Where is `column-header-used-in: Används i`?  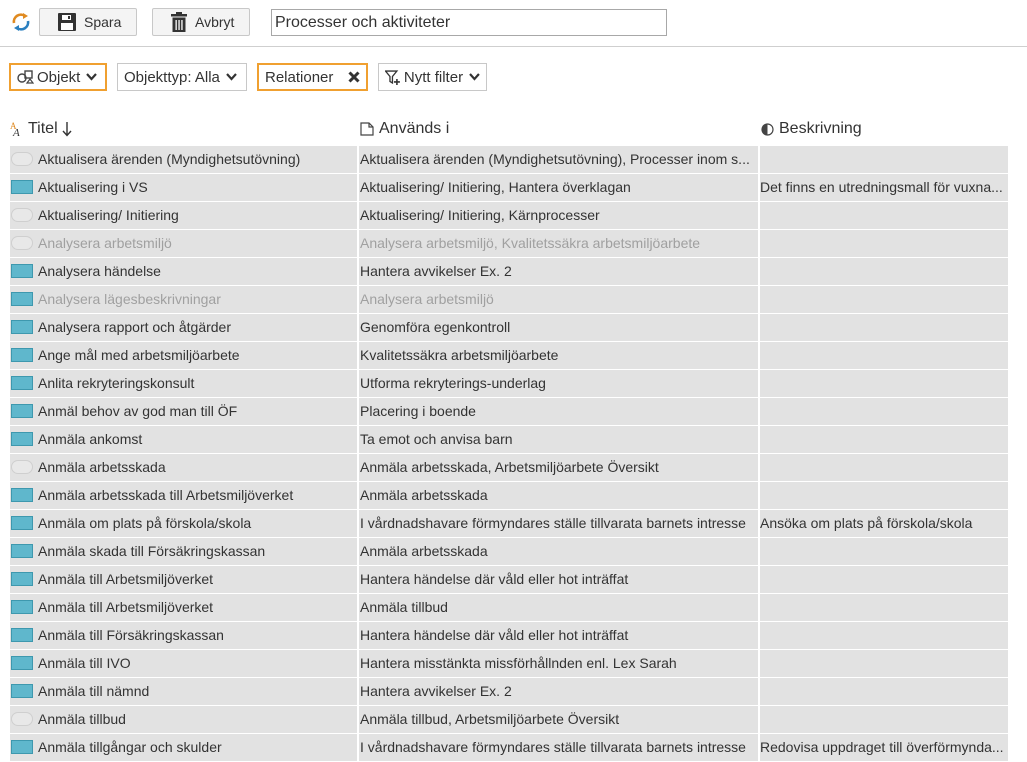 column-header-used-in: Används i is located at coordinates (404, 129).